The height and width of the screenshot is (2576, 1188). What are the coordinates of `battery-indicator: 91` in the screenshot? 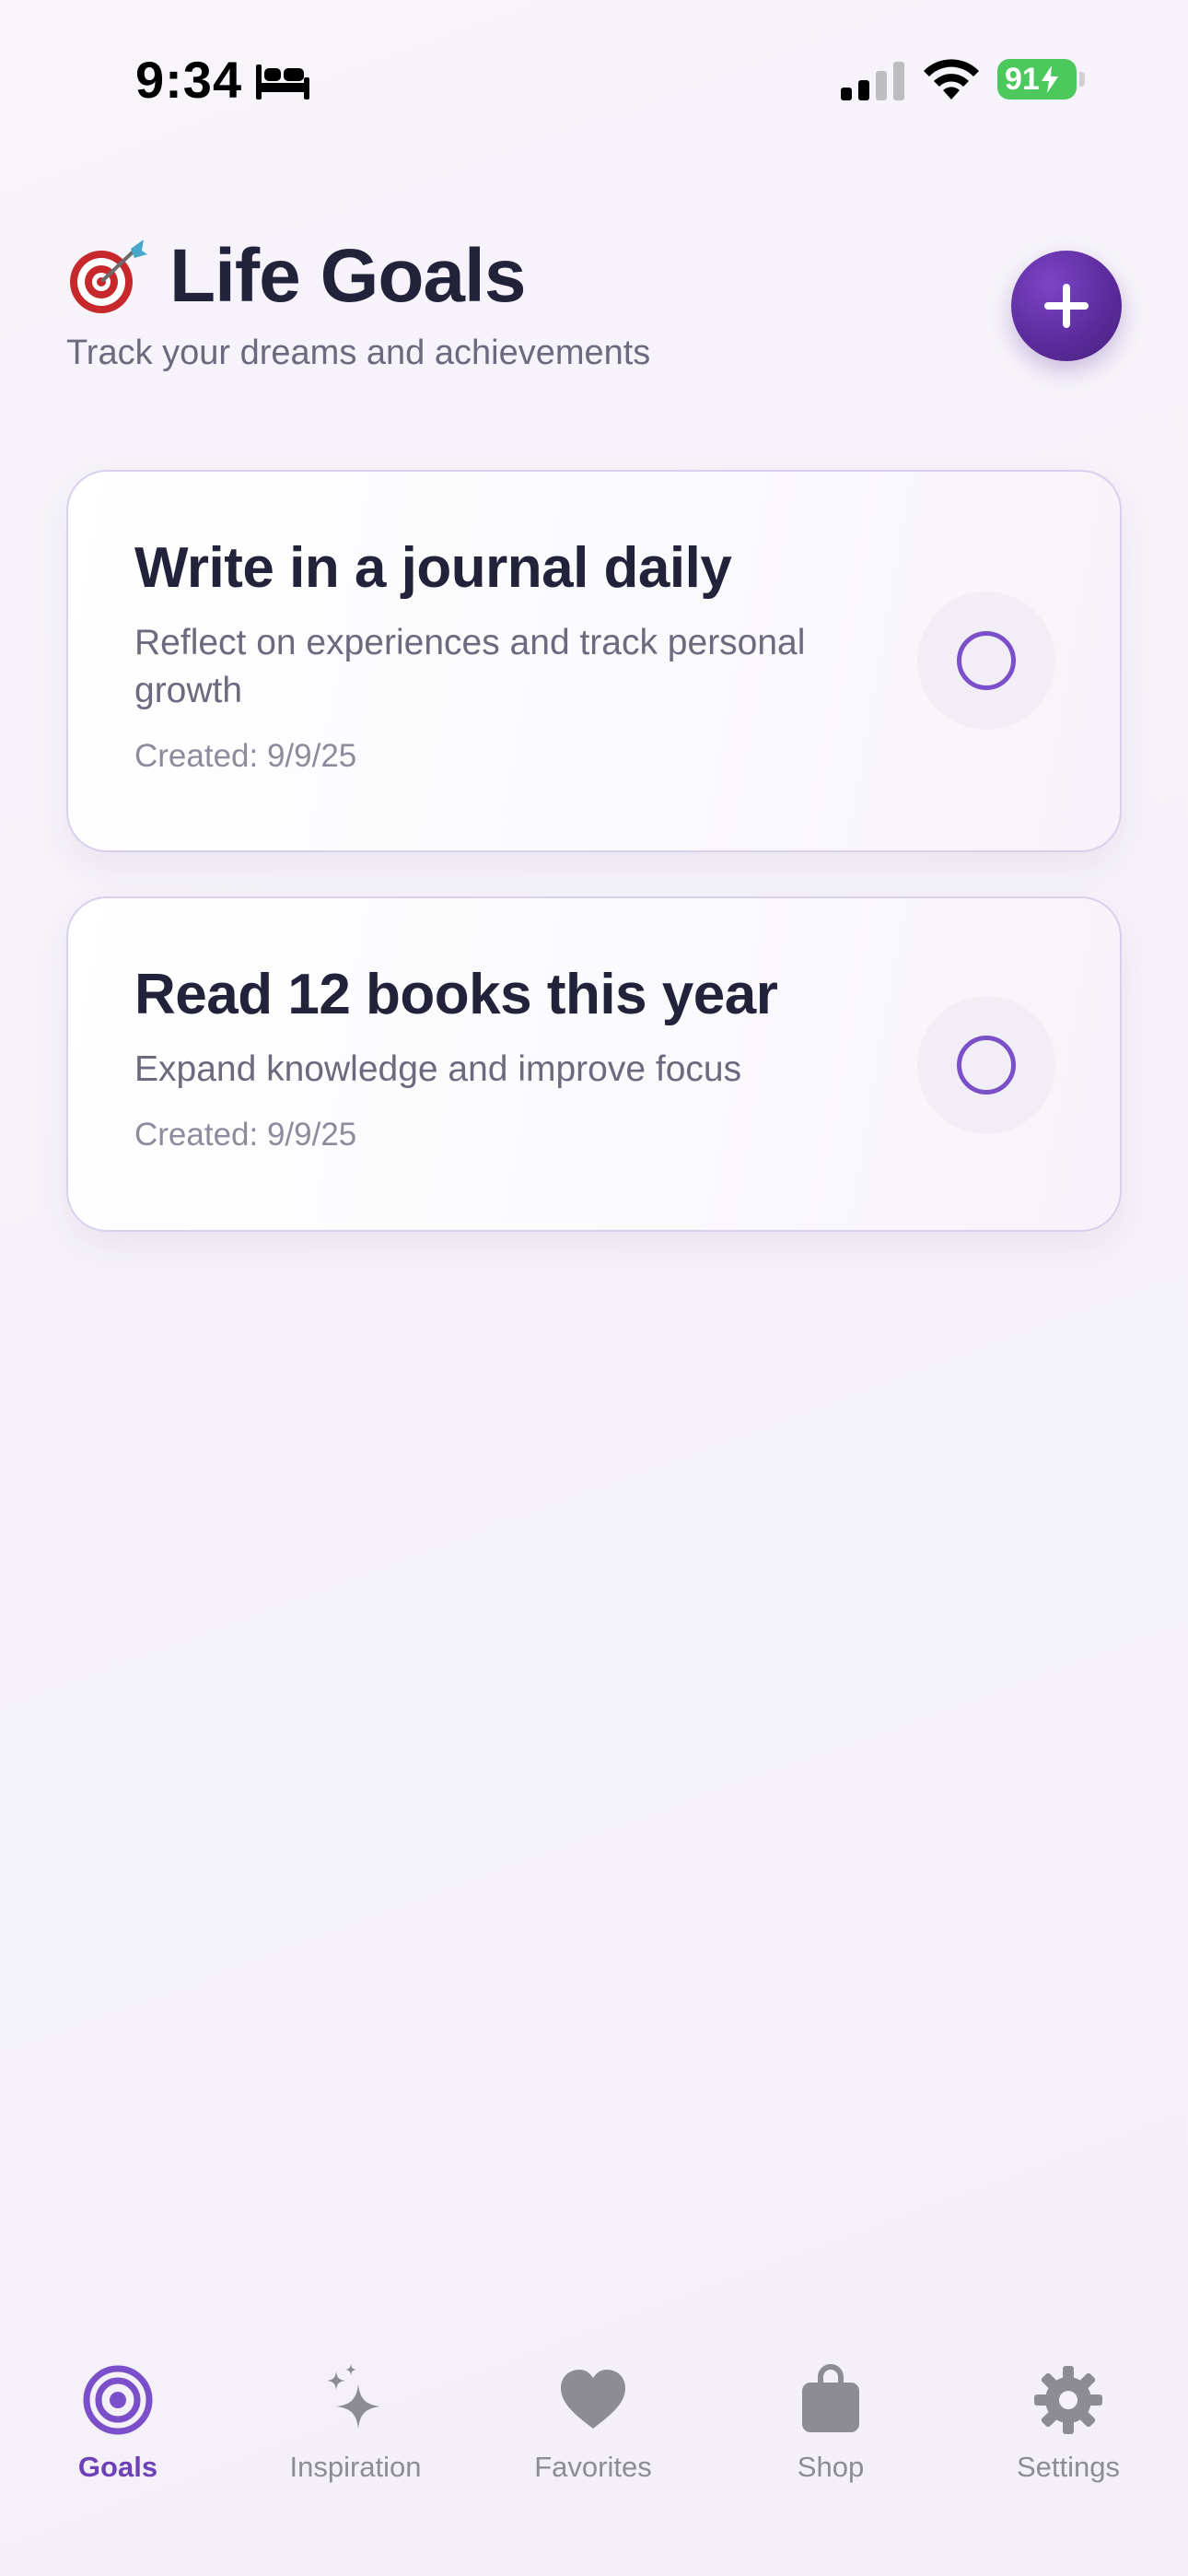 It's located at (1037, 79).